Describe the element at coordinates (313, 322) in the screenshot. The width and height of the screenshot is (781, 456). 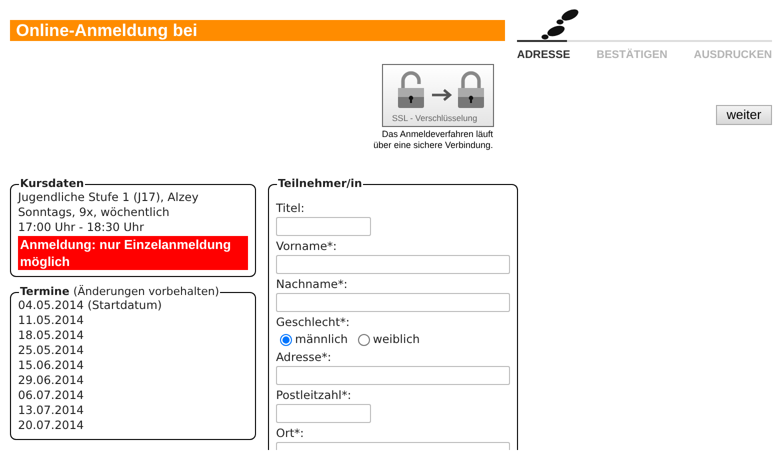
I see `field-label: Geschlecht*:` at that location.